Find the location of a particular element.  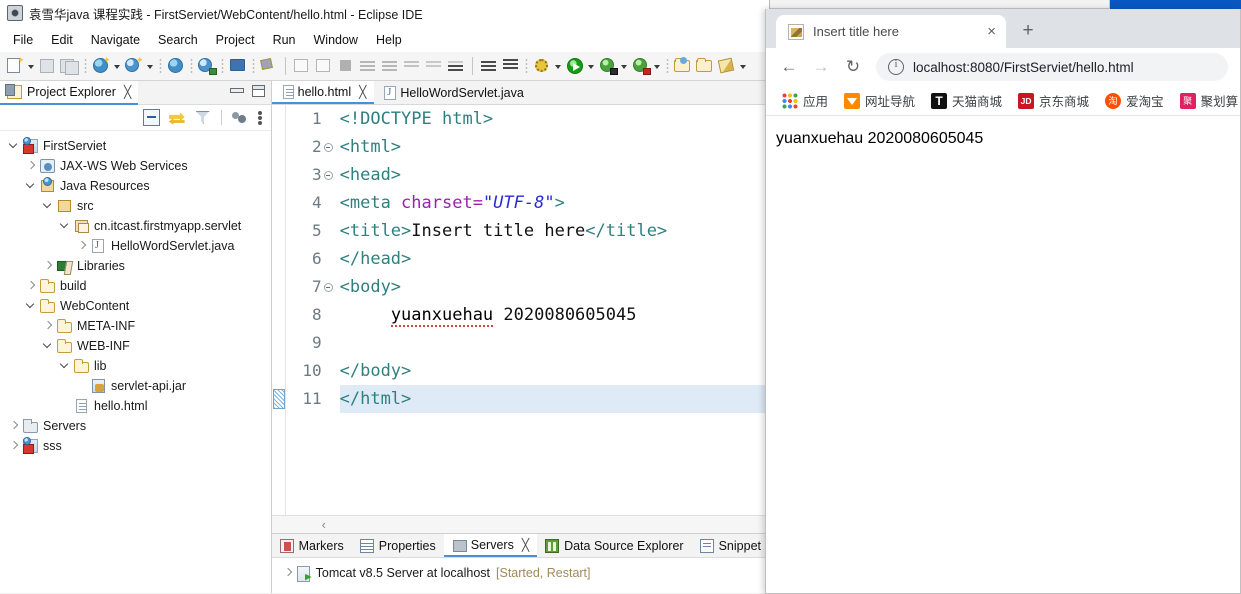

open-perspective-icon is located at coordinates (207, 66).